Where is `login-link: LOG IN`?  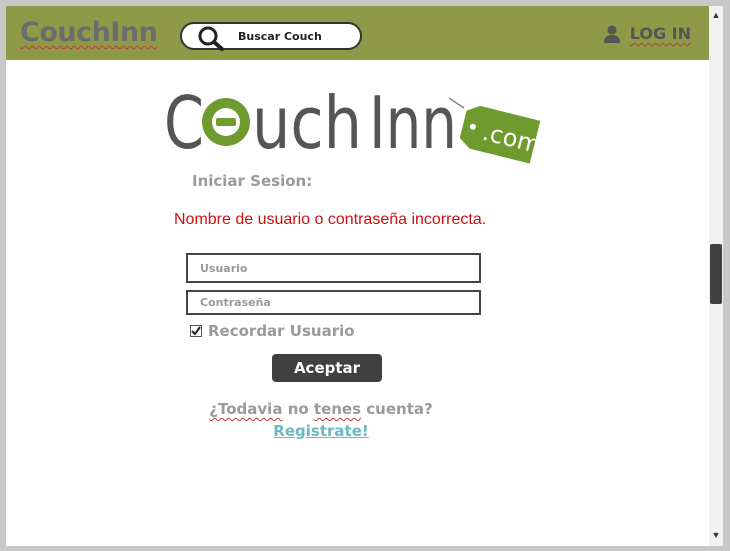 login-link: LOG IN is located at coordinates (647, 33).